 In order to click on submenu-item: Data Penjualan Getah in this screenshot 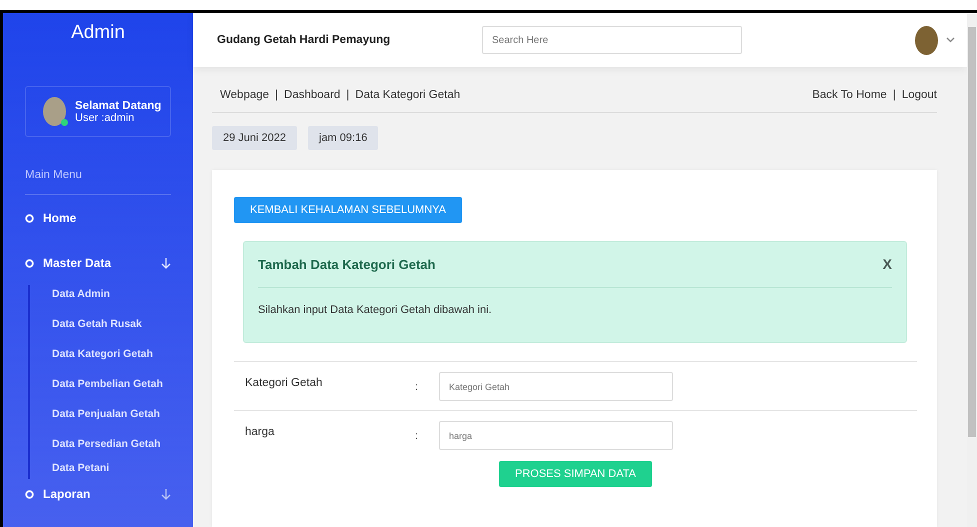, I will do `click(111, 414)`.